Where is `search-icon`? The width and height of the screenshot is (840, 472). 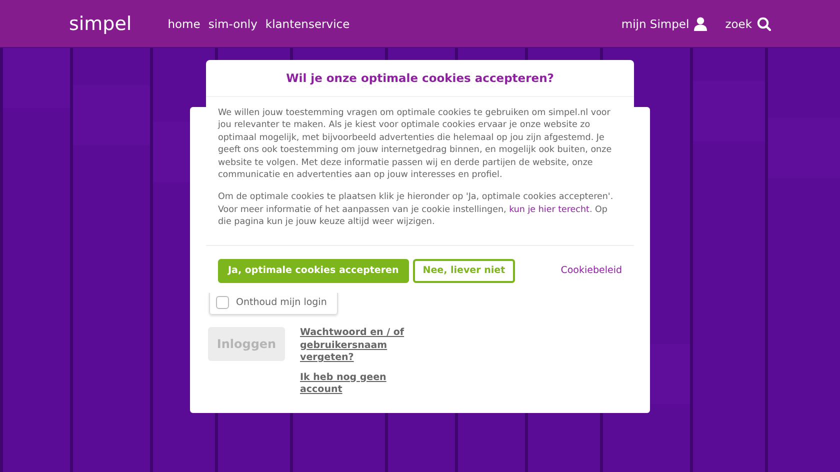
search-icon is located at coordinates (764, 23).